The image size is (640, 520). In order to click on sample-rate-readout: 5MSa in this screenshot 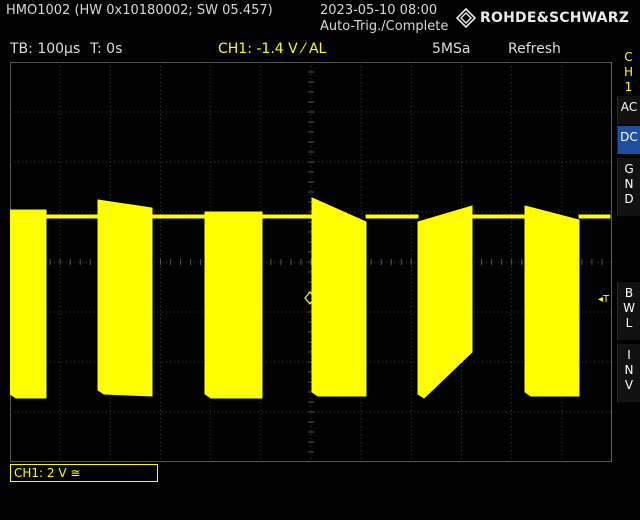, I will do `click(451, 49)`.